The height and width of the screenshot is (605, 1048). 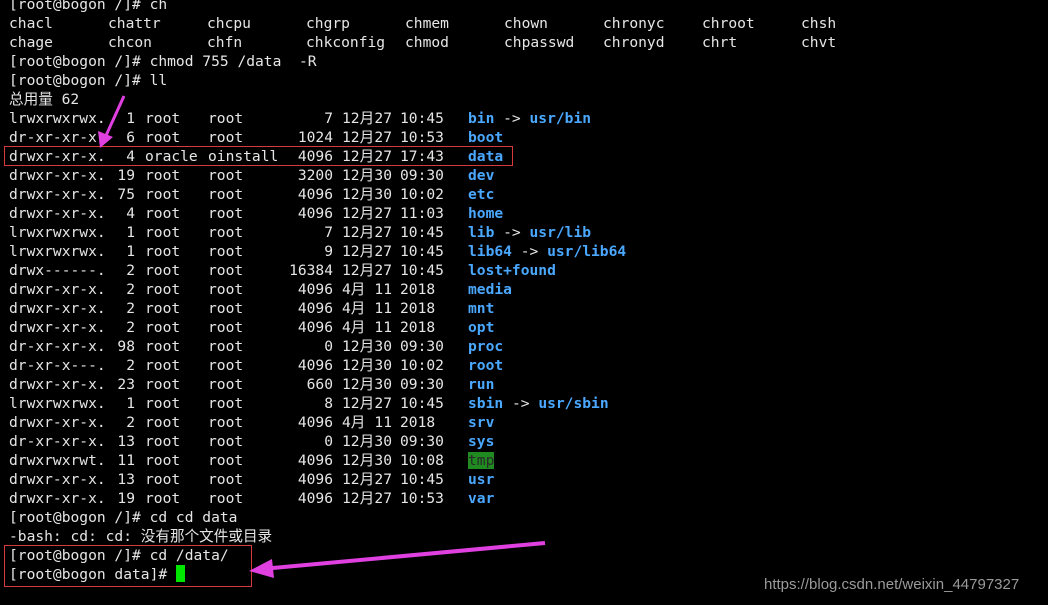 I want to click on listing-entry-name: sys, so click(x=481, y=441).